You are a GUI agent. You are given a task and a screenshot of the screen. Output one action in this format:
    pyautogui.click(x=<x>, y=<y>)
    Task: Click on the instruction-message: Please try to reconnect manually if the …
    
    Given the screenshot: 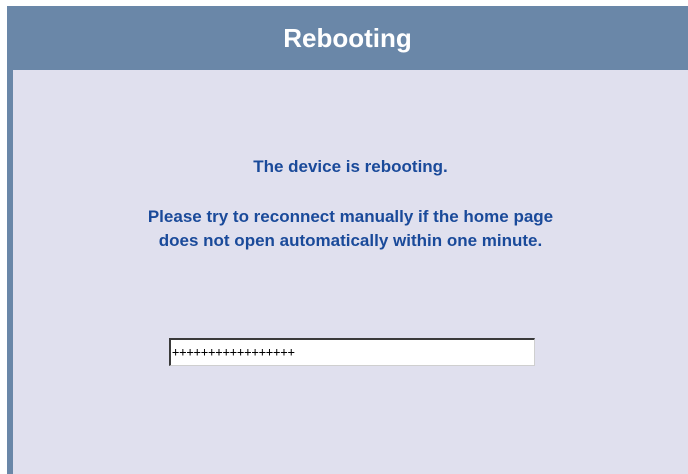 What is the action you would take?
    pyautogui.click(x=350, y=229)
    